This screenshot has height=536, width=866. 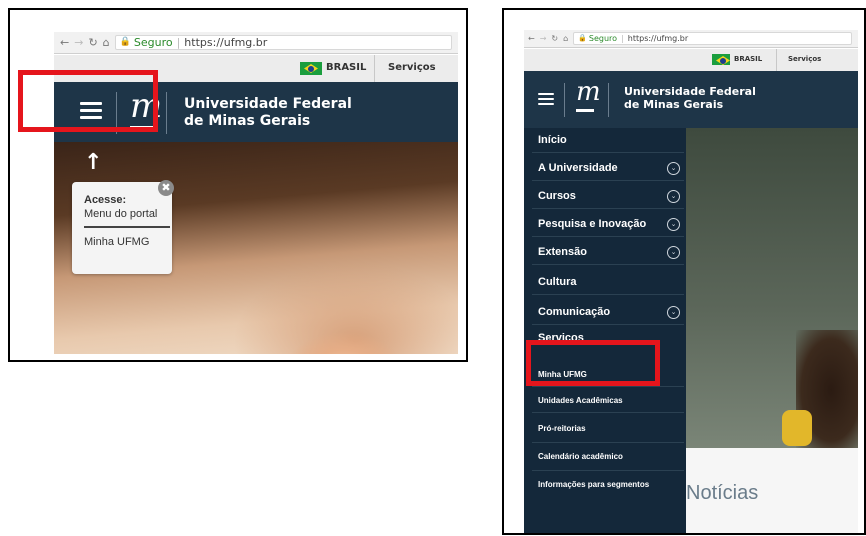 What do you see at coordinates (578, 168) in the screenshot?
I see `menu-item-a-universidade: A Universidade` at bounding box center [578, 168].